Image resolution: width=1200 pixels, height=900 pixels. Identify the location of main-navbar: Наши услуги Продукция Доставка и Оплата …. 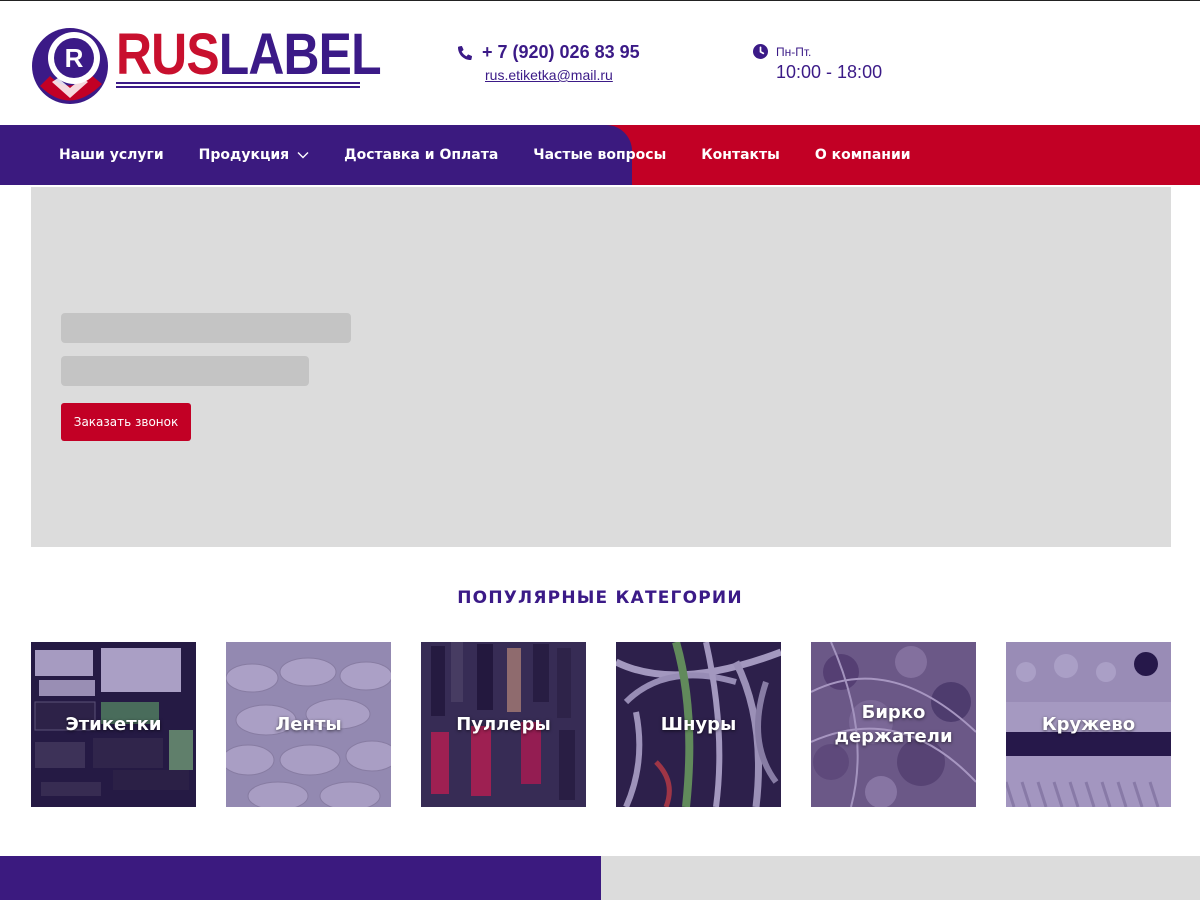
(600, 155).